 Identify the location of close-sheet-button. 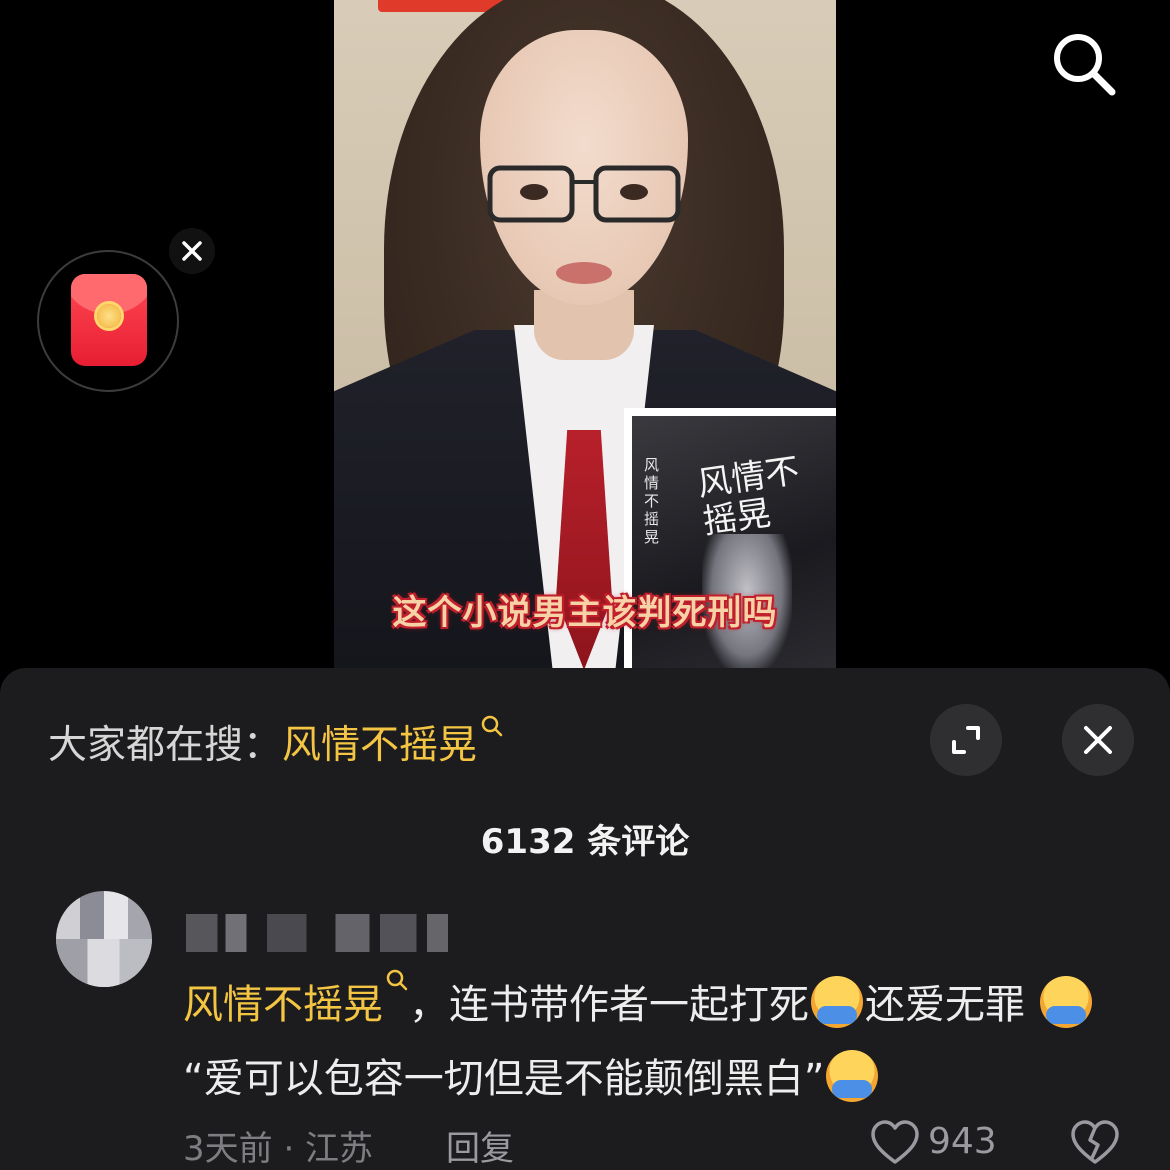
(1098, 740).